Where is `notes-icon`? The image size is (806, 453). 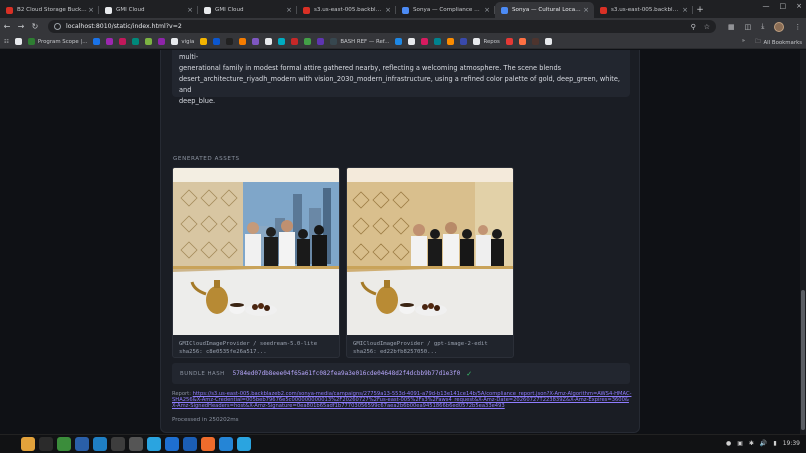
notes-icon is located at coordinates (172, 444).